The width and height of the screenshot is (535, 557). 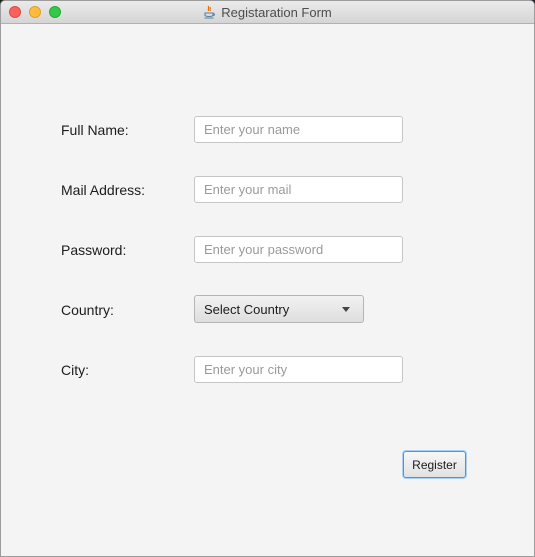 What do you see at coordinates (434, 464) in the screenshot?
I see `register-button: Register` at bounding box center [434, 464].